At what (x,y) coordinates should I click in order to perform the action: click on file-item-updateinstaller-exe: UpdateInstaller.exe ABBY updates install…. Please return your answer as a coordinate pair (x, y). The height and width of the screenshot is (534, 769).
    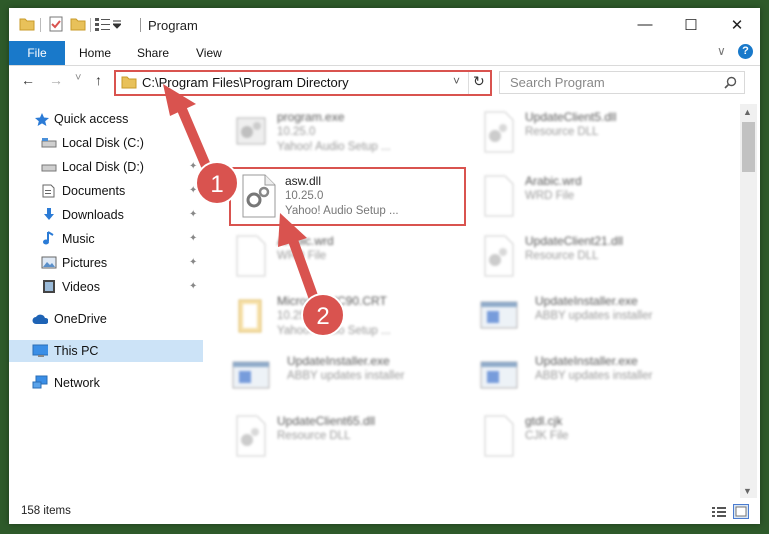
    Looking at the image, I should click on (592, 318).